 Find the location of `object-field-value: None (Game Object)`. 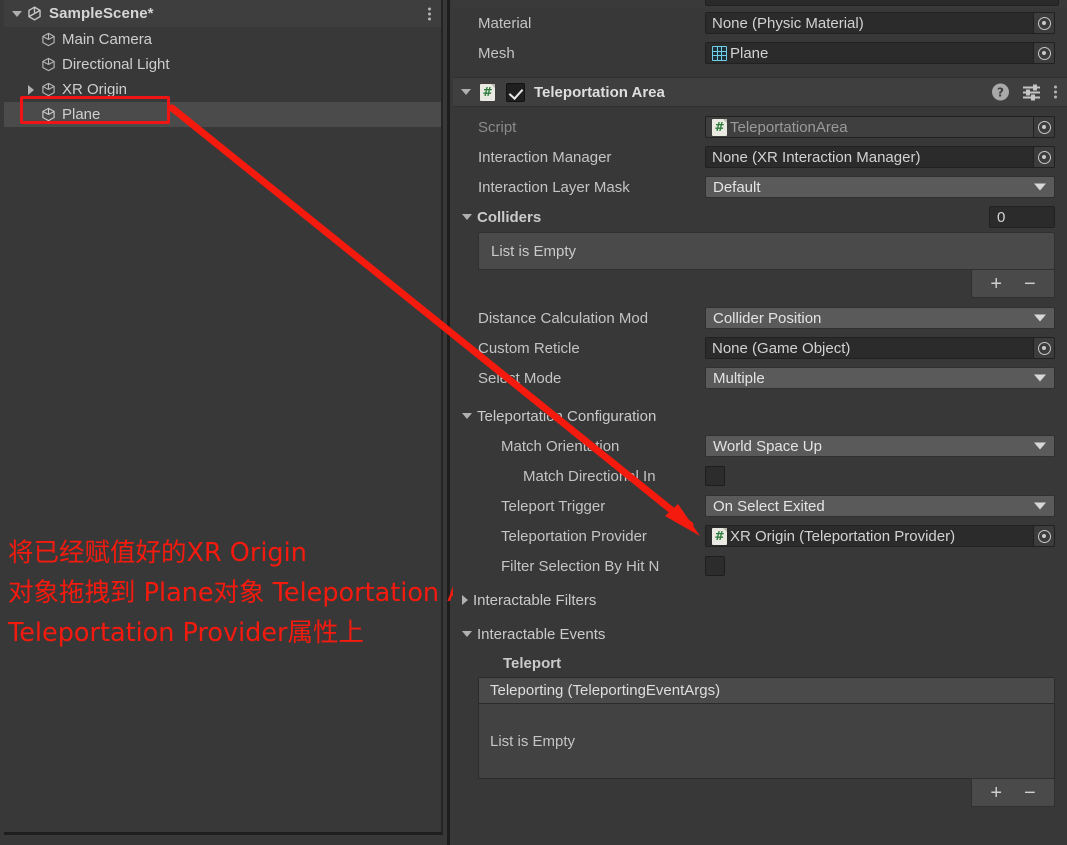

object-field-value: None (Game Object) is located at coordinates (880, 348).